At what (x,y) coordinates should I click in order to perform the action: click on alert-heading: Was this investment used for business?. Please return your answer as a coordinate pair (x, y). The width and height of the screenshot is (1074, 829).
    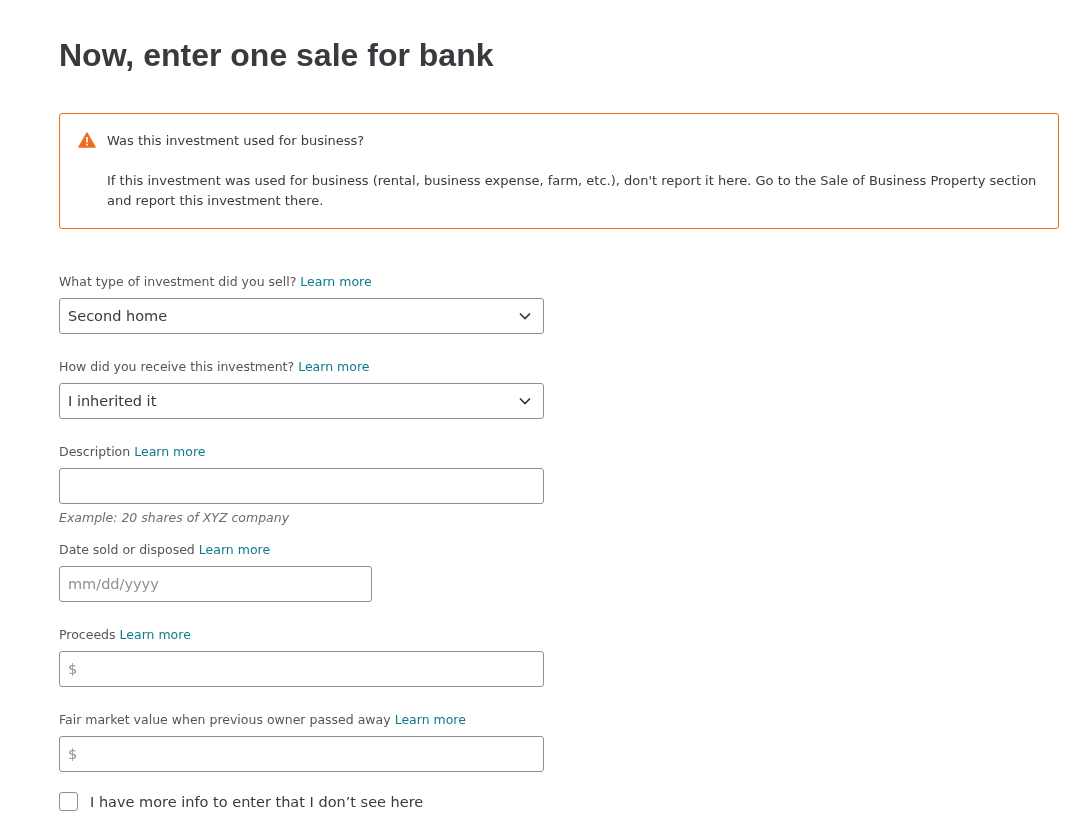
    Looking at the image, I should click on (236, 141).